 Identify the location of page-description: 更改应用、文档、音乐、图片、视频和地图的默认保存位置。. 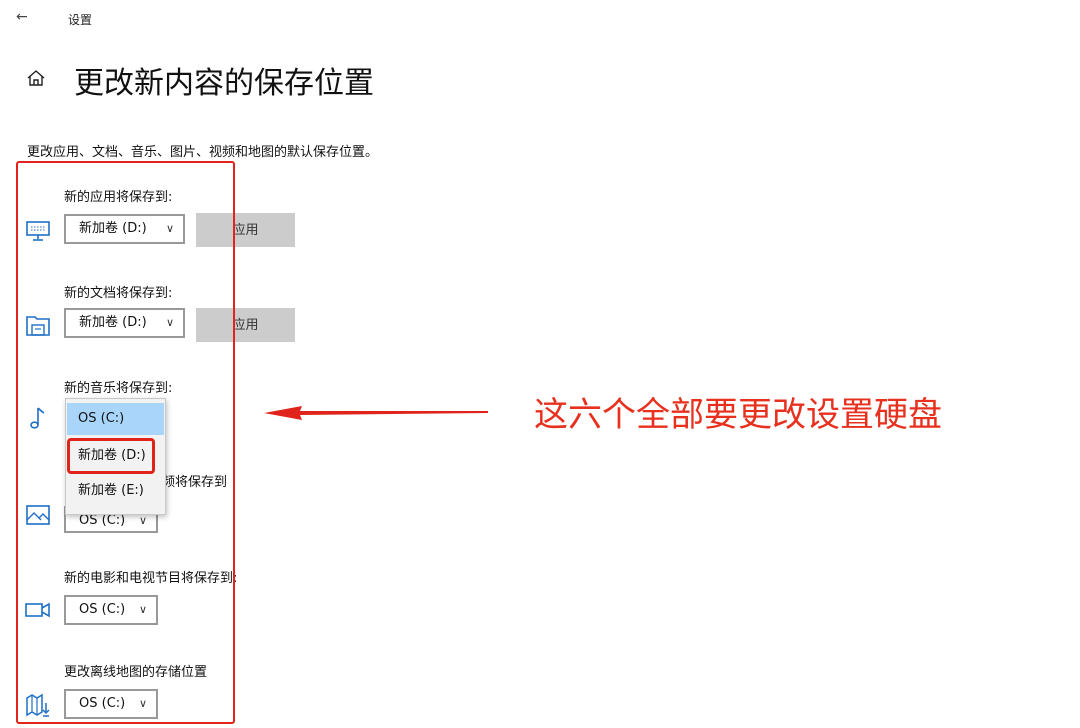
(203, 152).